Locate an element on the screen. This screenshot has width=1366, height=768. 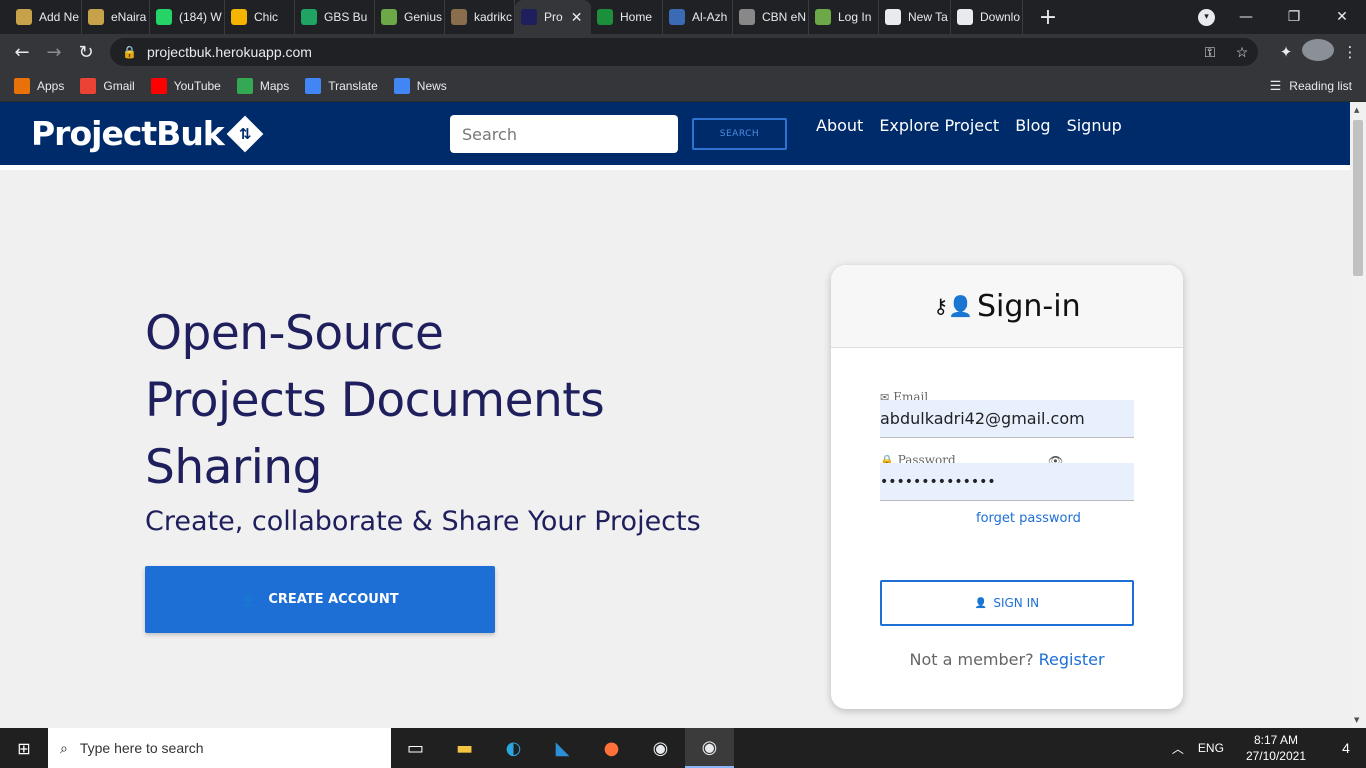
chrome-icon: ◉ is located at coordinates (660, 748).